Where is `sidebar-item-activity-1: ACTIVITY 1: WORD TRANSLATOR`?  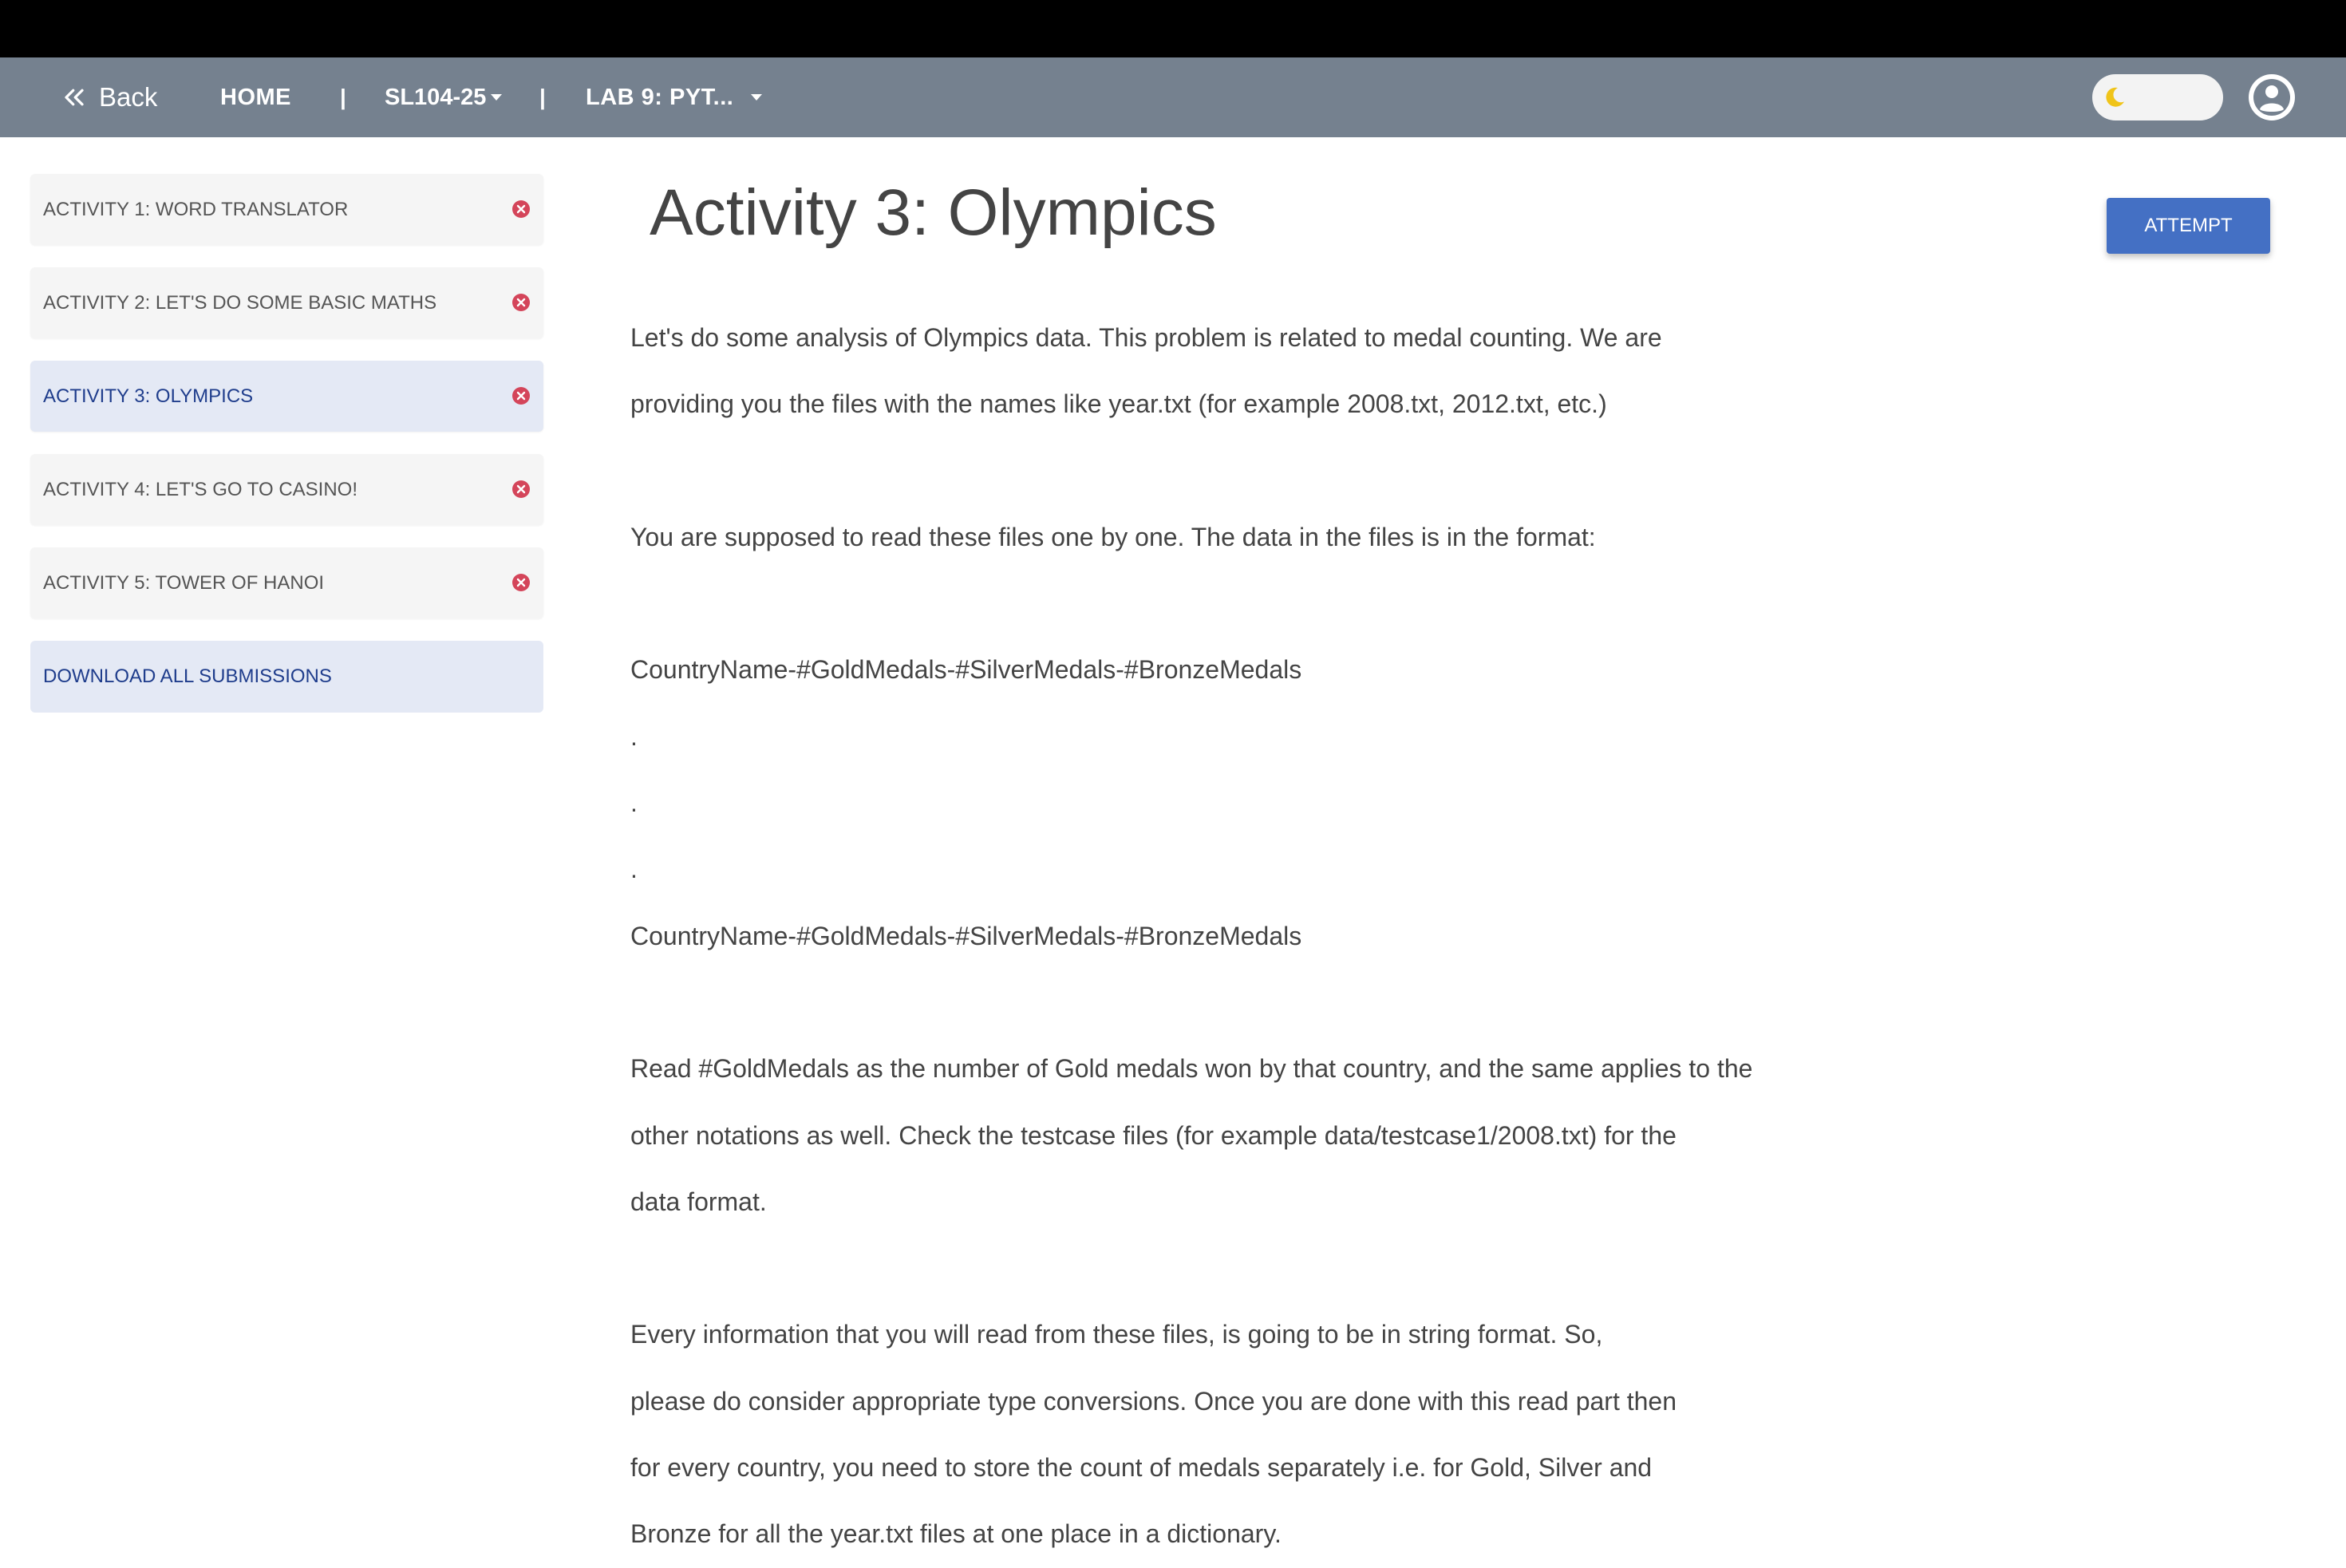
sidebar-item-activity-1: ACTIVITY 1: WORD TRANSLATOR is located at coordinates (287, 210).